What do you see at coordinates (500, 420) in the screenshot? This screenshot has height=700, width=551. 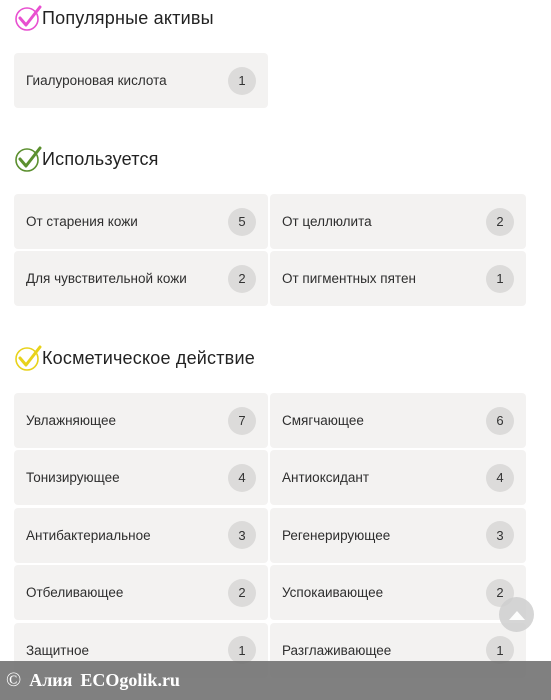 I see `count-badge: 6` at bounding box center [500, 420].